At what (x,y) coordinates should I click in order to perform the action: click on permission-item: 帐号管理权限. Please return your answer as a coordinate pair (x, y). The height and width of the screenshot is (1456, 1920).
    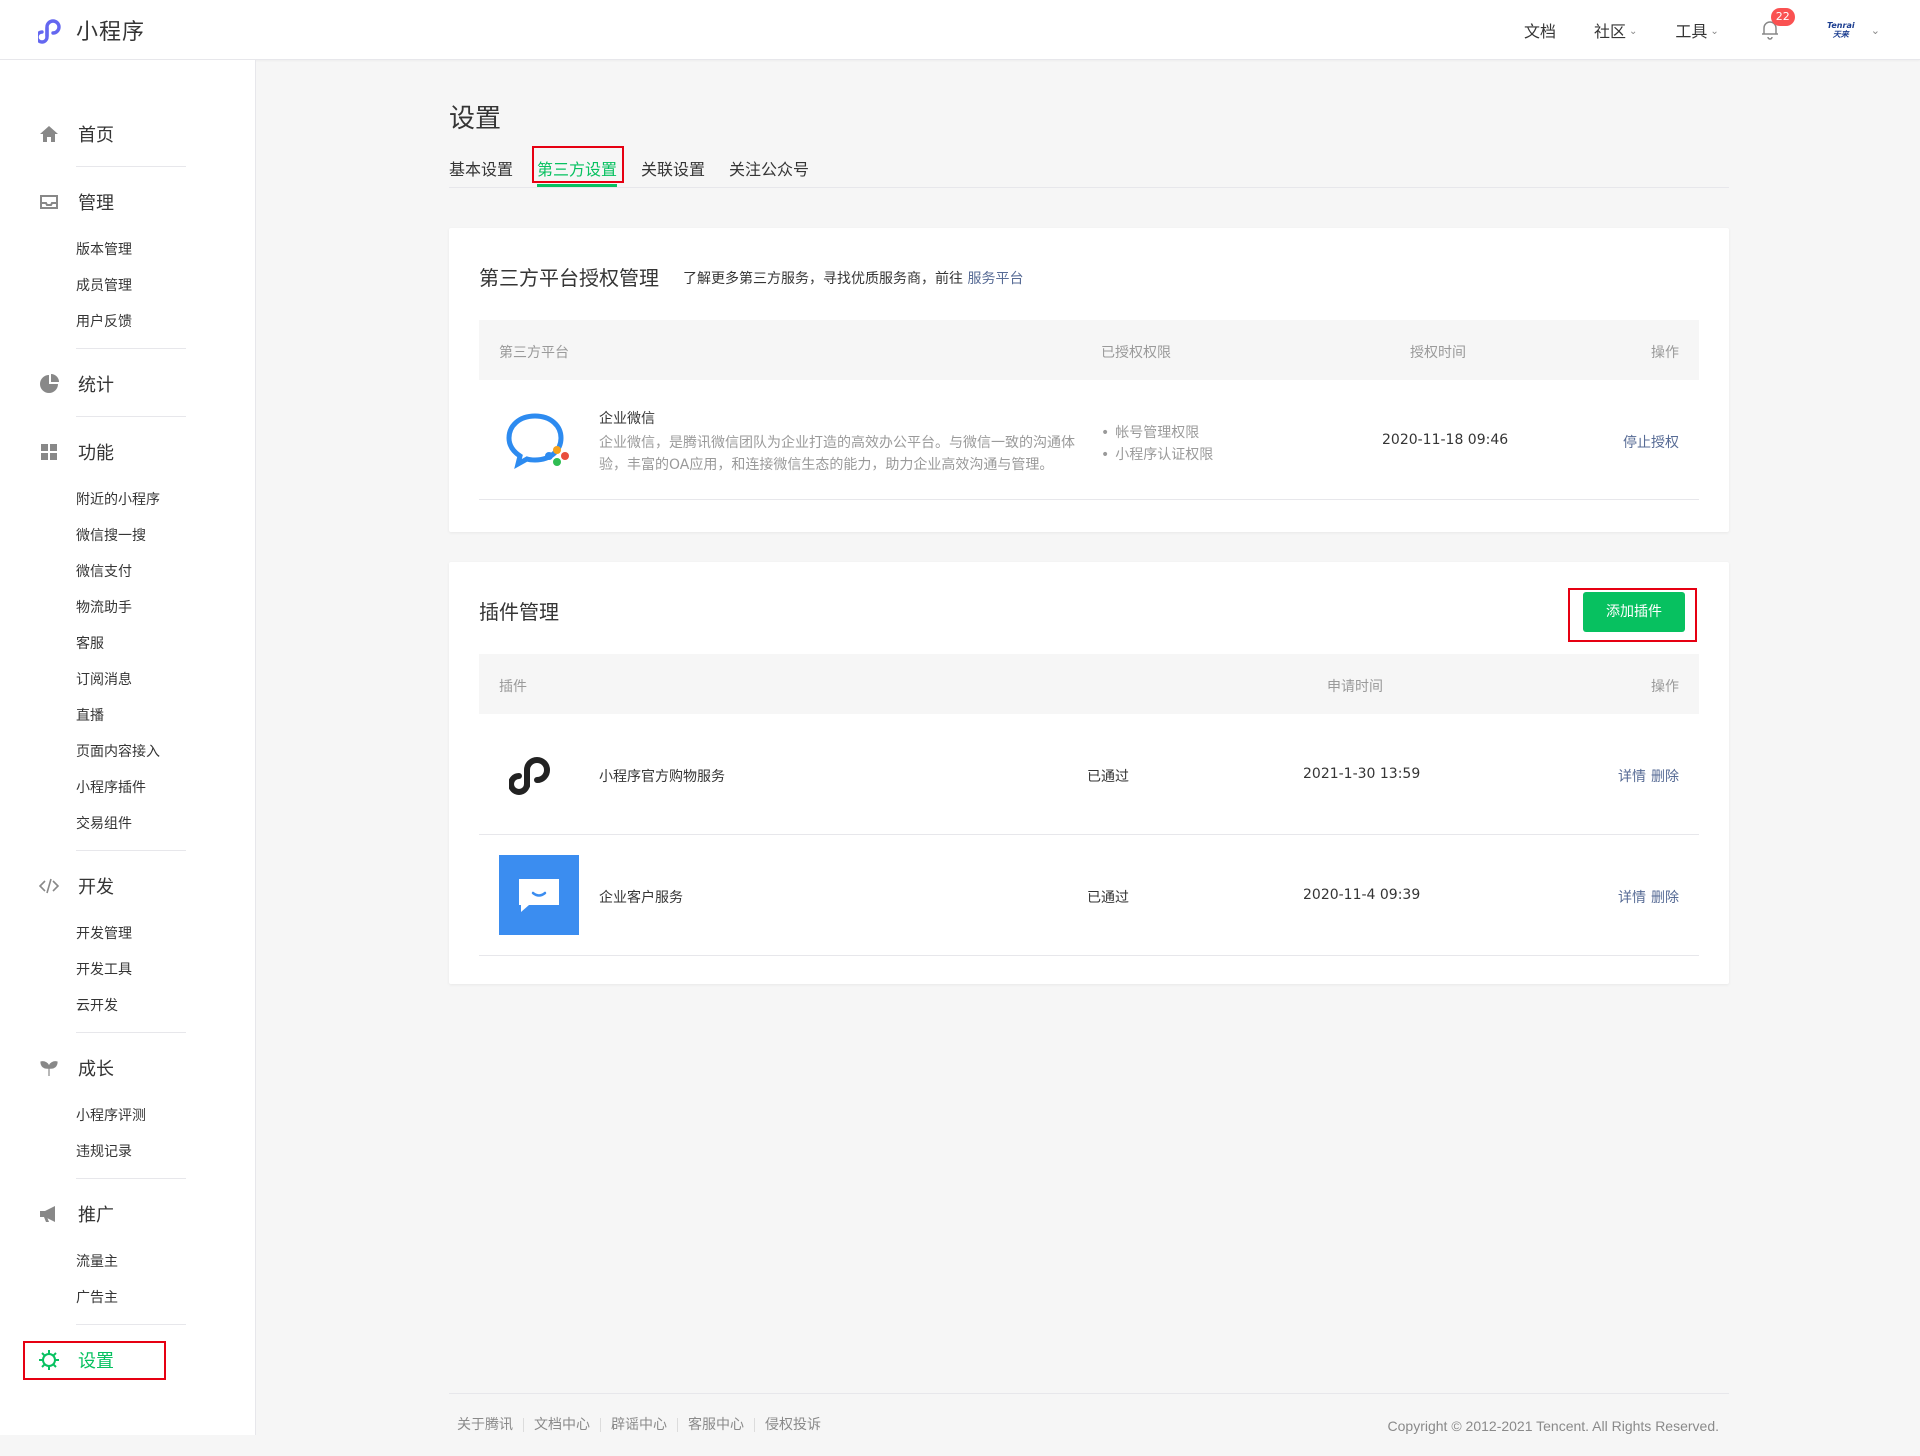
    Looking at the image, I should click on (1150, 432).